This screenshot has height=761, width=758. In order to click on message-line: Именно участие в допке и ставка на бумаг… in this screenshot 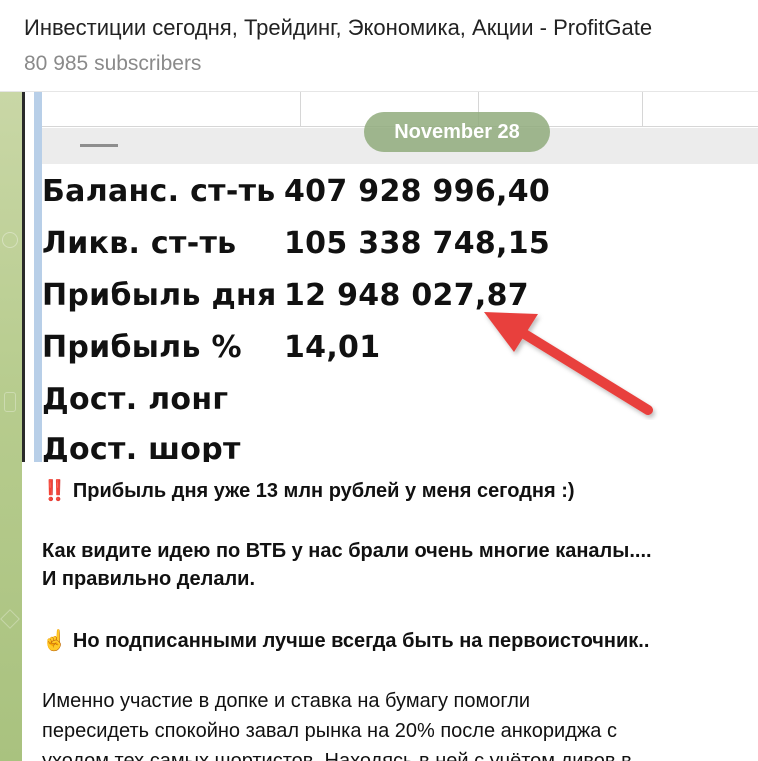, I will do `click(286, 701)`.